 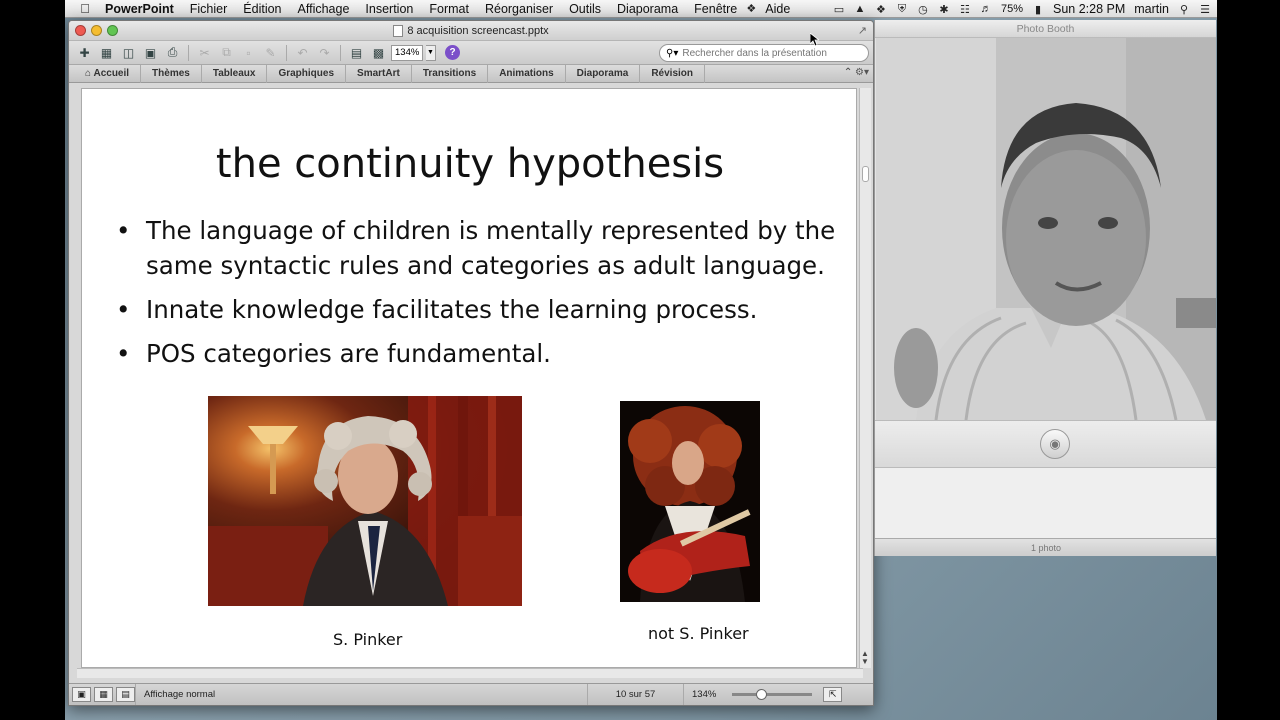 I want to click on document-icon, so click(x=398, y=30).